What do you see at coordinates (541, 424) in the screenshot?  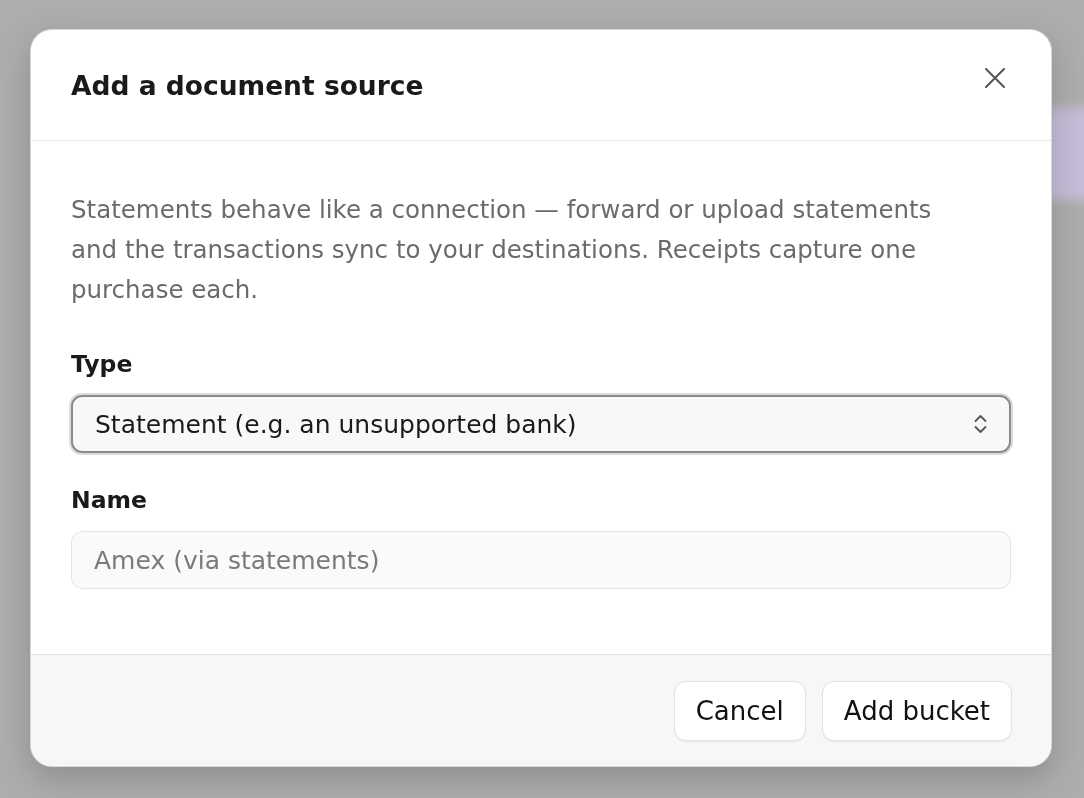 I see `type-select: Statement (e.g. an unsupported bank)` at bounding box center [541, 424].